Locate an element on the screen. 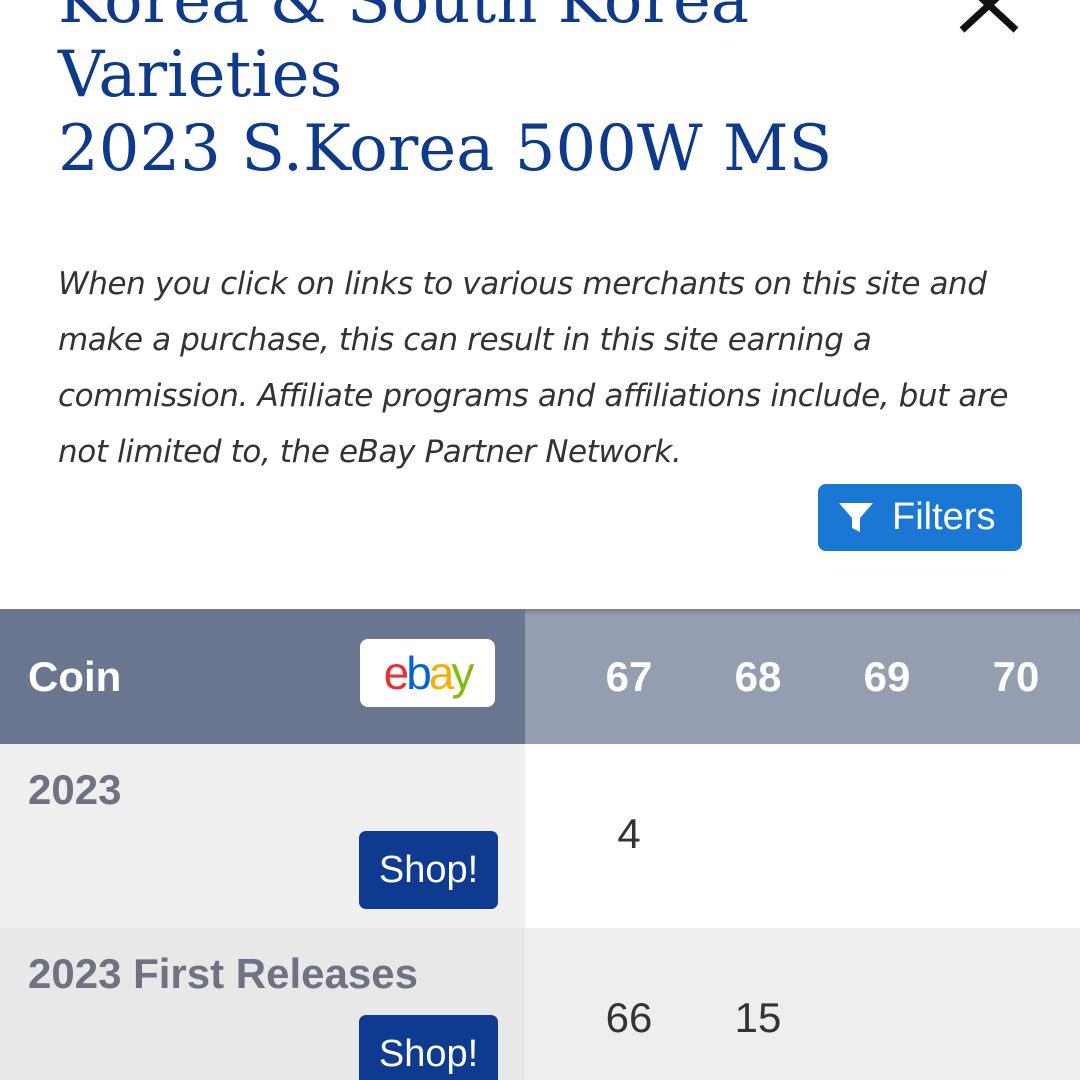 This screenshot has width=1080, height=1080. ebay-logo-button: ebay is located at coordinates (427, 673).